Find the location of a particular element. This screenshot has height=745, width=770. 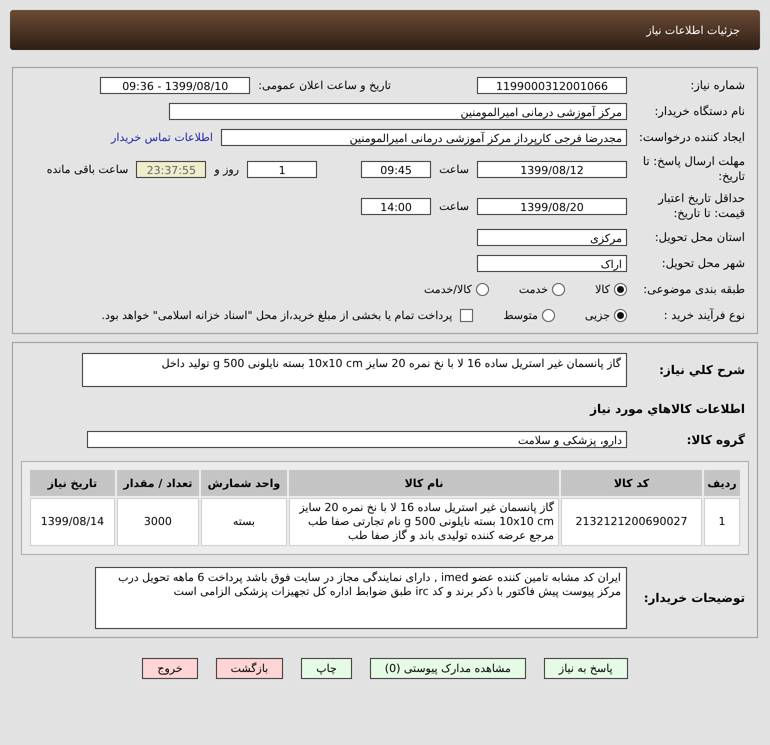

field-value: 09:45 is located at coordinates (396, 169).